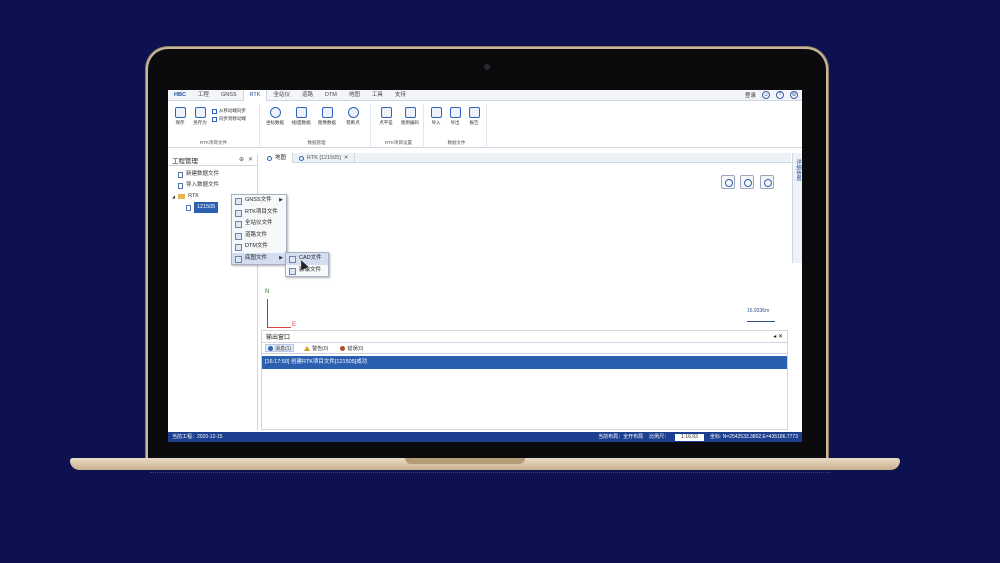 This screenshot has width=1000, height=563. I want to click on report-label: 报告, so click(474, 122).